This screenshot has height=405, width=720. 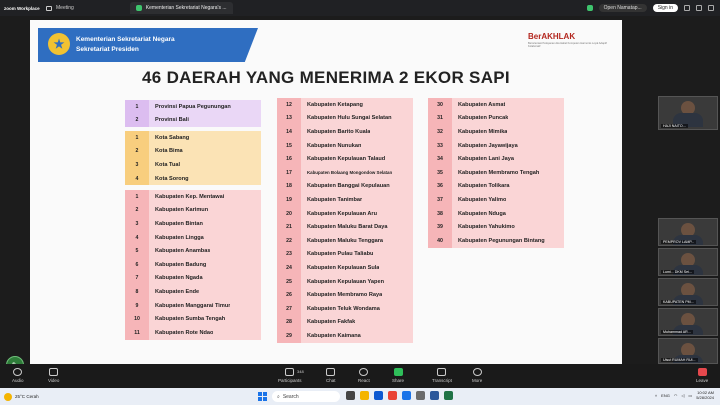 What do you see at coordinates (392, 395) in the screenshot?
I see `chrome-icon` at bounding box center [392, 395].